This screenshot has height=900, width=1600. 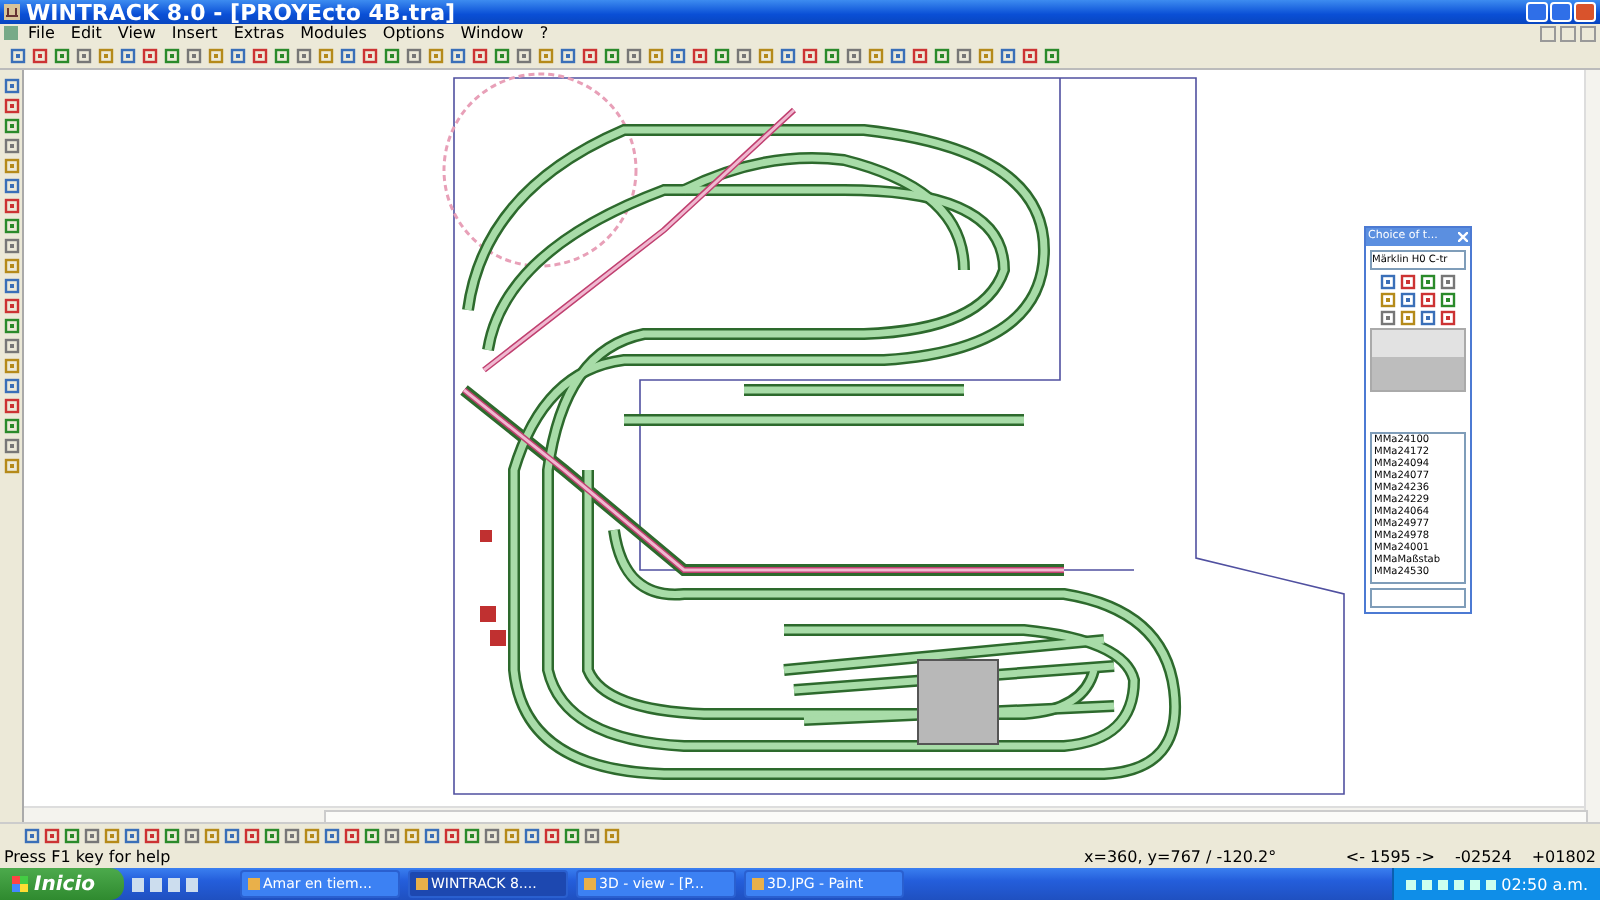 I want to click on menu-item: Insert, so click(x=194, y=33).